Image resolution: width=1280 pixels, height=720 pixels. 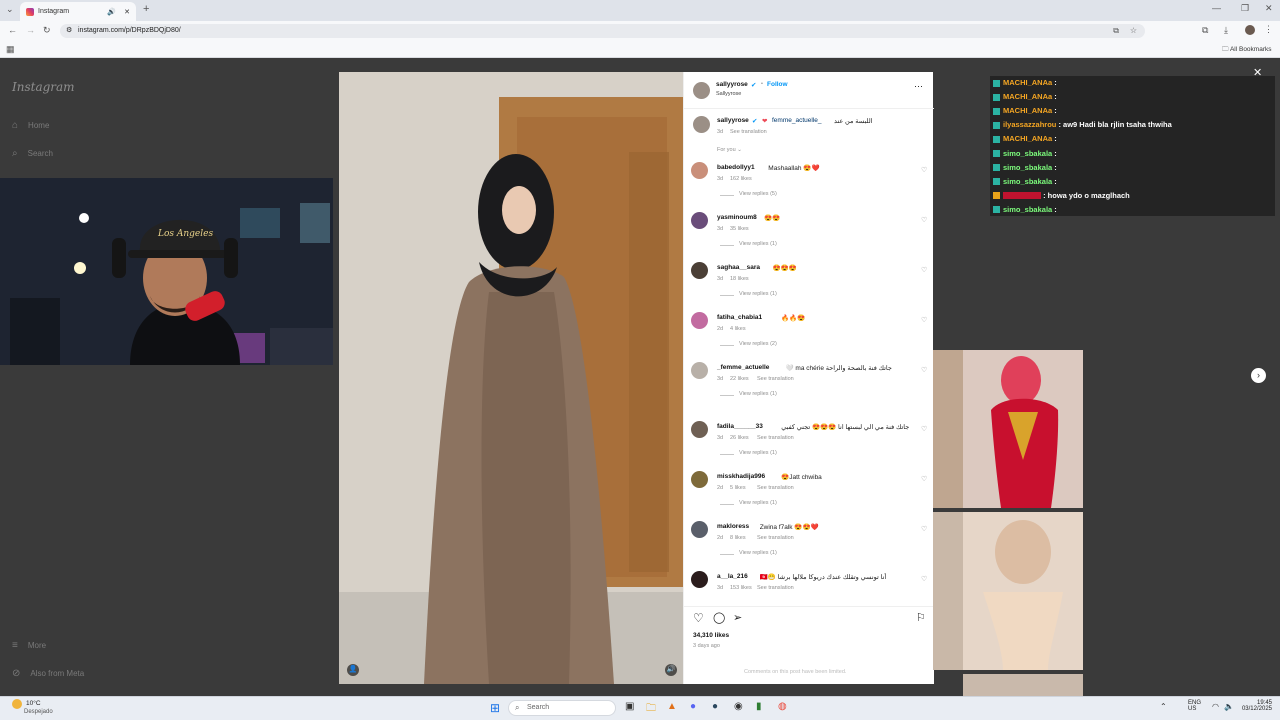 I want to click on profile-avatar, so click(x=1250, y=30).